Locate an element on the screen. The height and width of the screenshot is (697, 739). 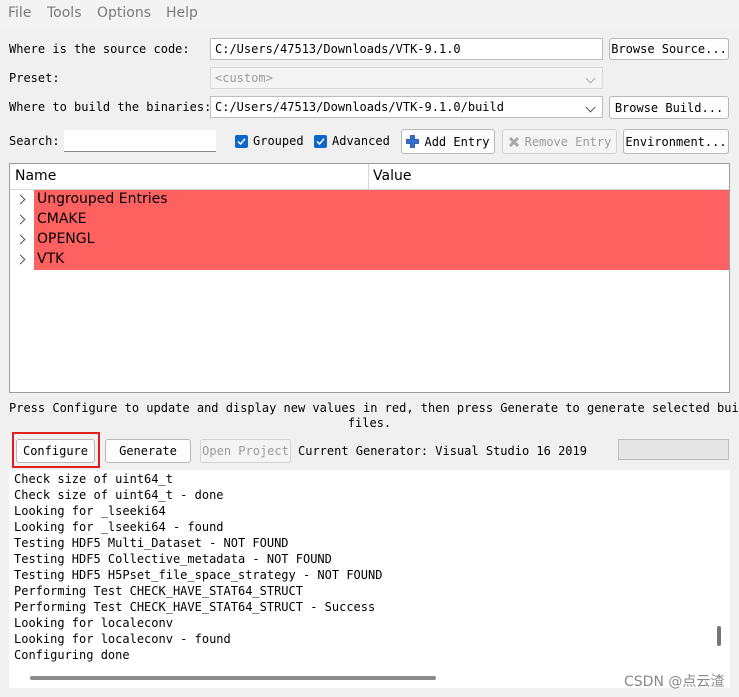
menu-options: Options is located at coordinates (124, 13).